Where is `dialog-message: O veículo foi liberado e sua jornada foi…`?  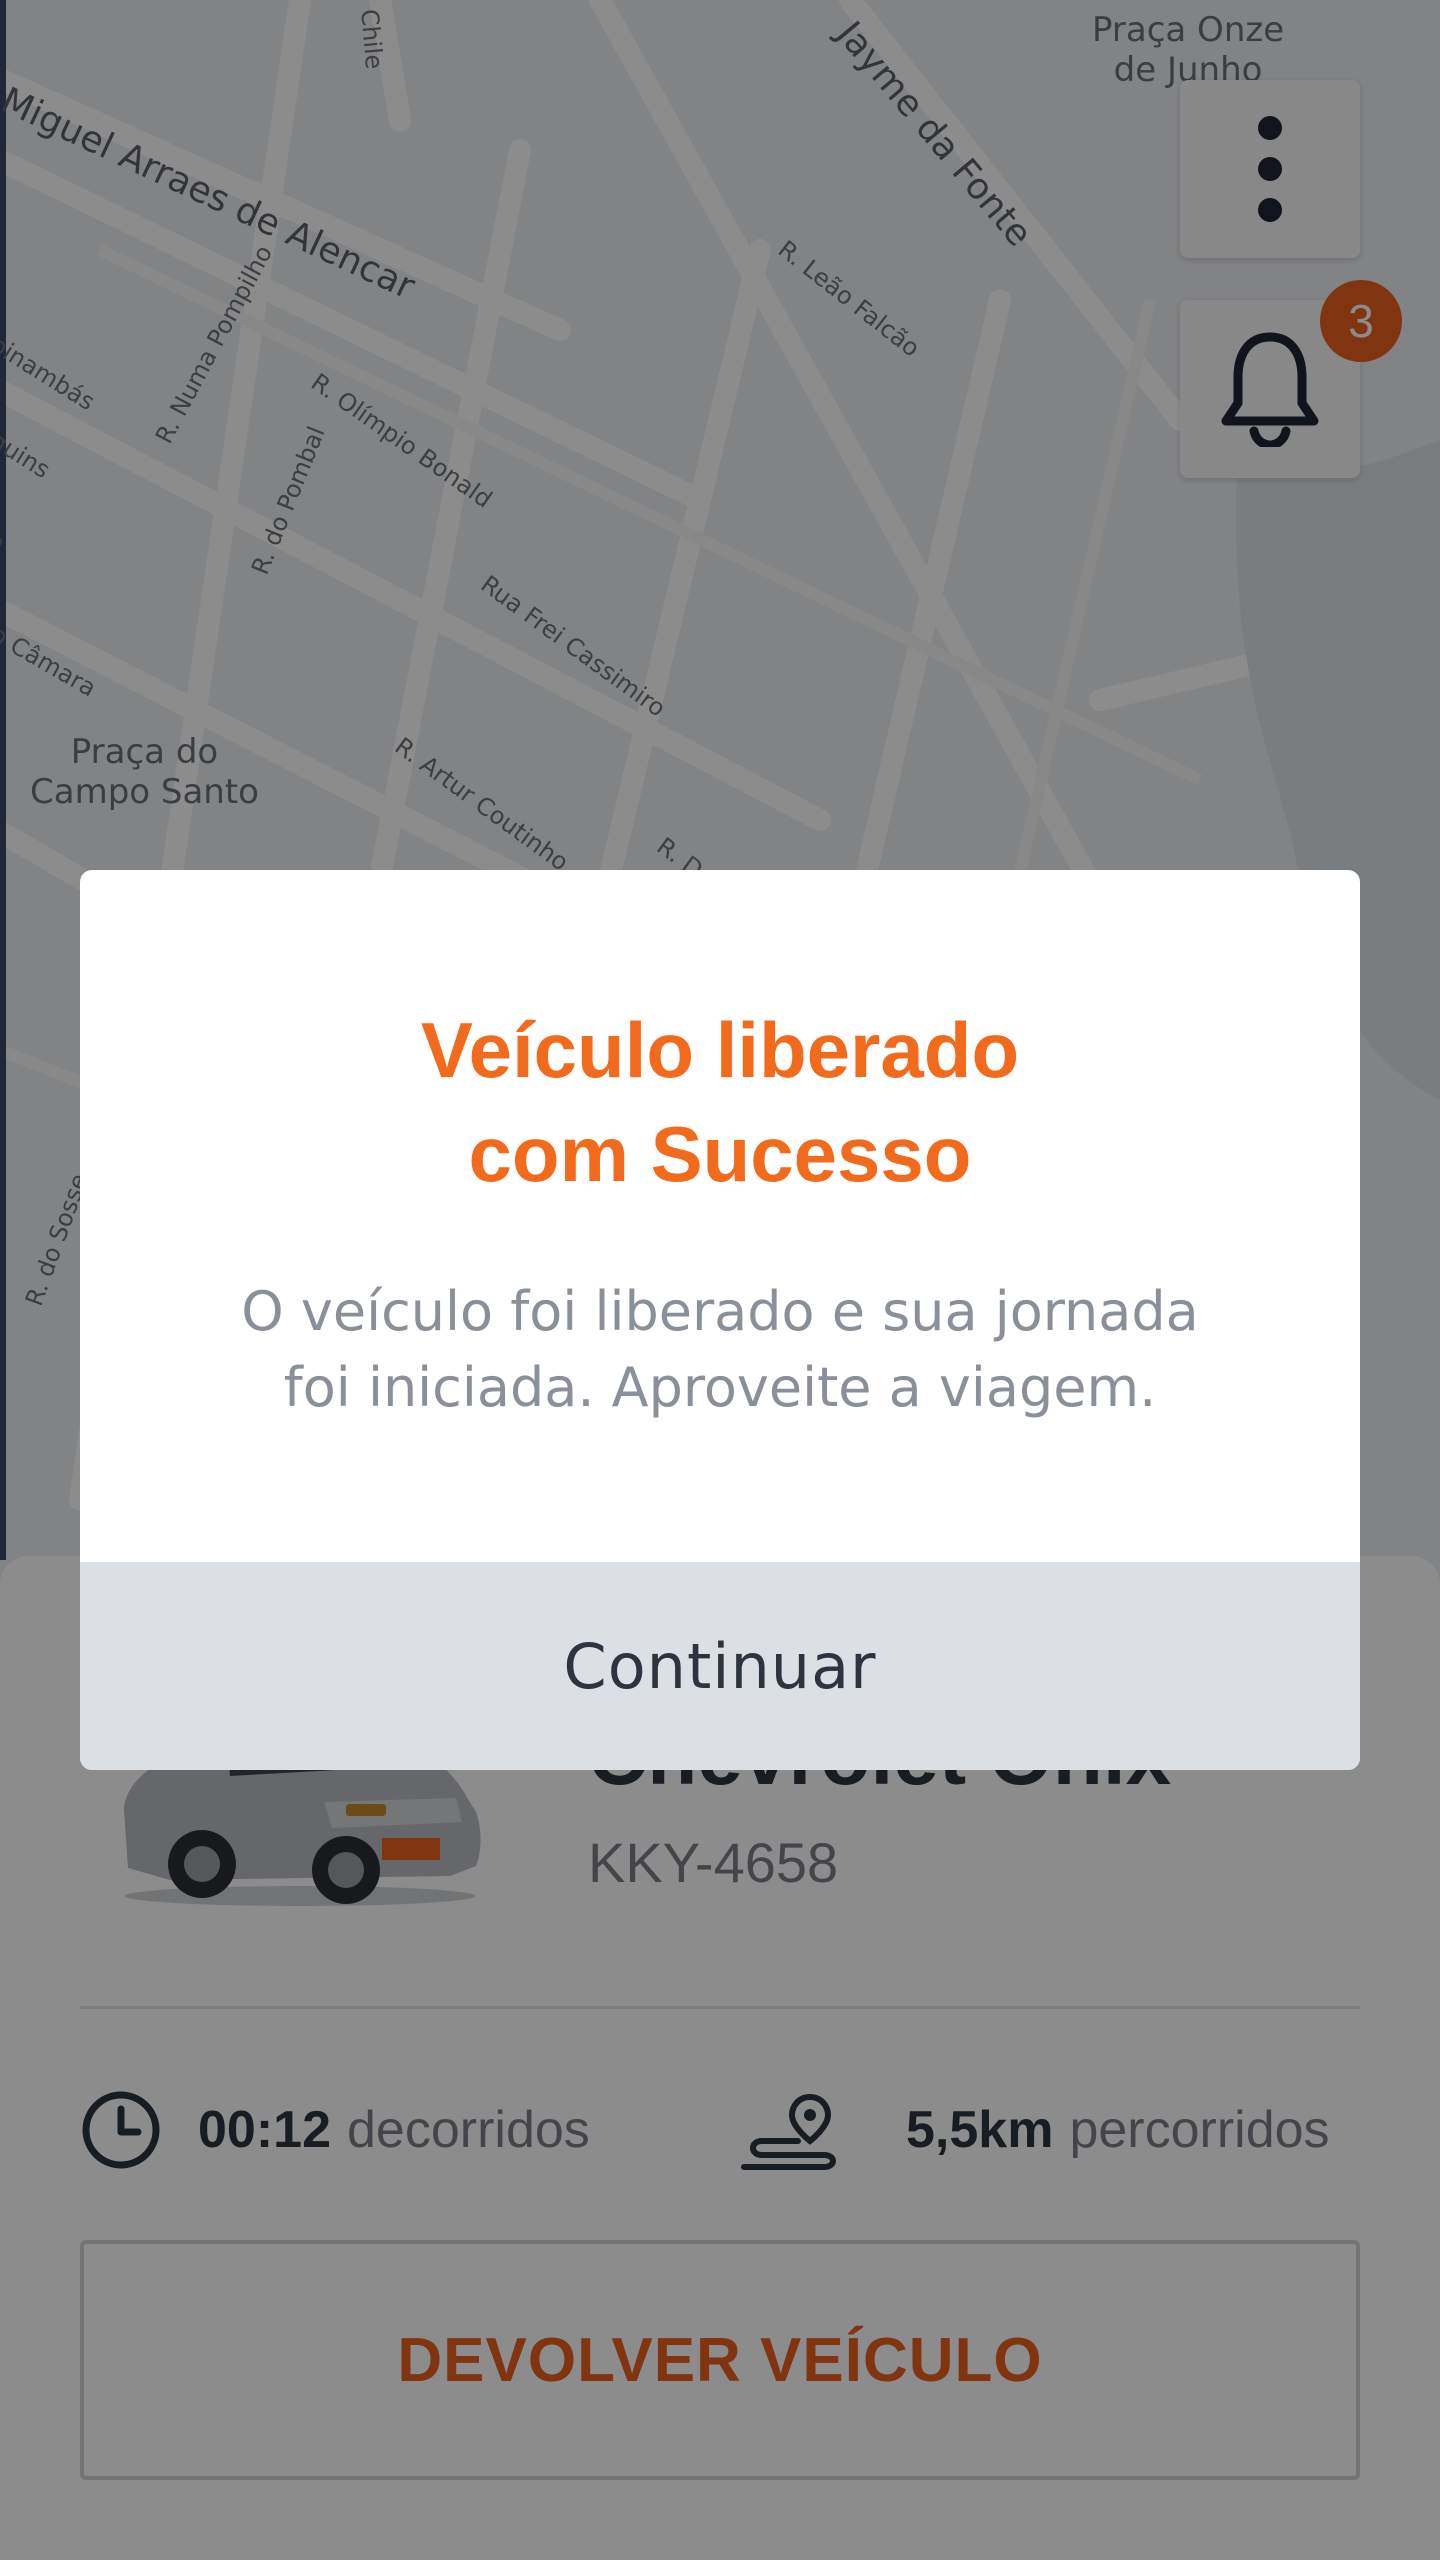 dialog-message: O veículo foi liberado e sua jornada foi… is located at coordinates (720, 1349).